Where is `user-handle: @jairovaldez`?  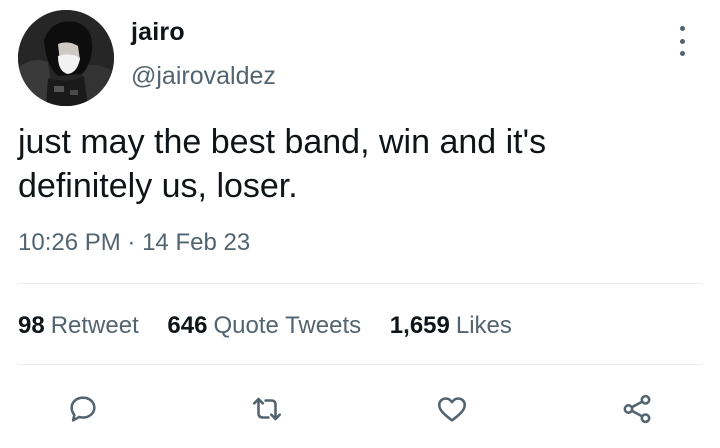 user-handle: @jairovaldez is located at coordinates (203, 76).